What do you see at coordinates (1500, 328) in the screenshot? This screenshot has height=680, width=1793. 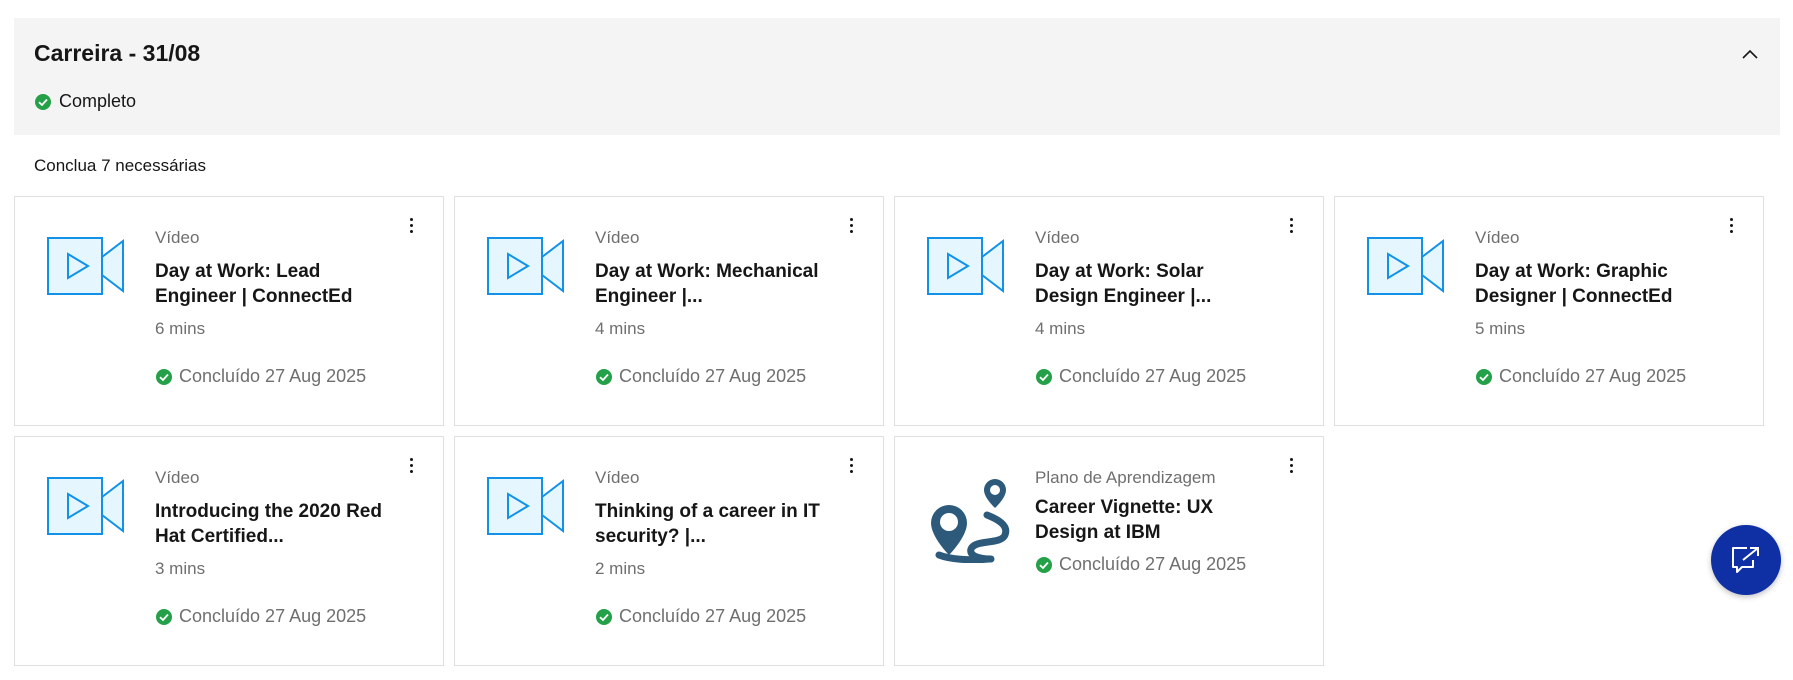 I see `card-duration: 5 mins` at bounding box center [1500, 328].